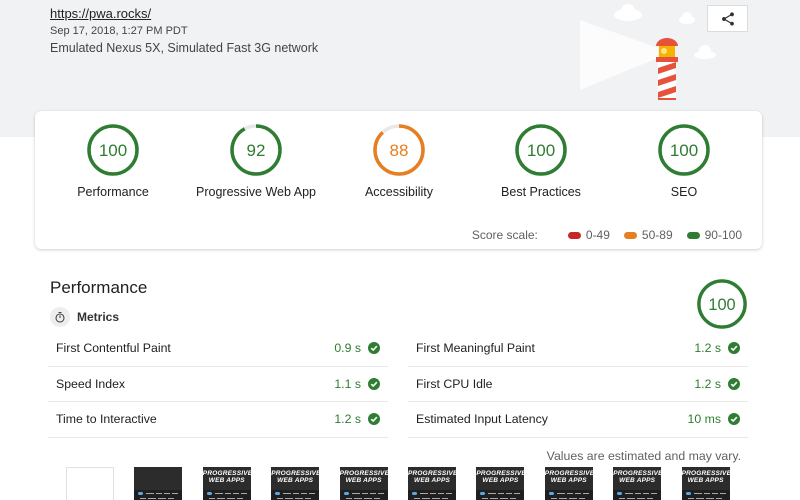 Image resolution: width=800 pixels, height=500 pixels. What do you see at coordinates (578, 349) in the screenshot?
I see `metric-row: First Meaningful Paint 1.2 s` at bounding box center [578, 349].